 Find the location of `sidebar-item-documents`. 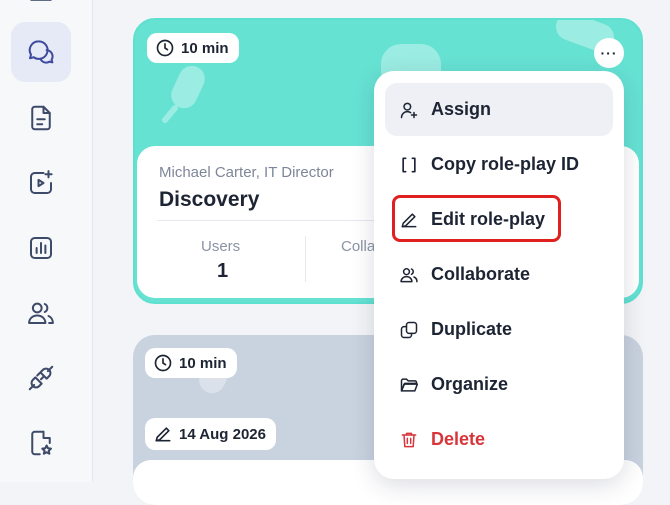

sidebar-item-documents is located at coordinates (41, 118).